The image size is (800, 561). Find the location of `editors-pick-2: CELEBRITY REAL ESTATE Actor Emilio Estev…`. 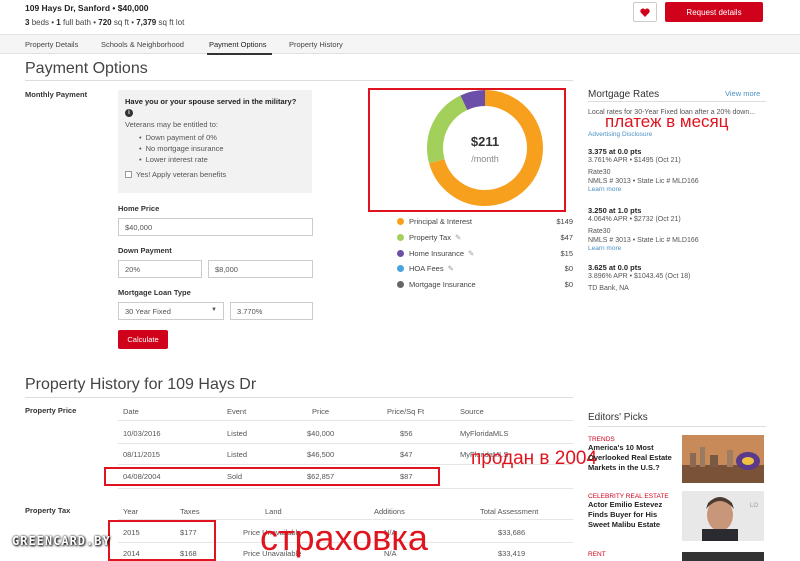

editors-pick-2: CELEBRITY REAL ESTATE Actor Emilio Estev… is located at coordinates (633, 511).